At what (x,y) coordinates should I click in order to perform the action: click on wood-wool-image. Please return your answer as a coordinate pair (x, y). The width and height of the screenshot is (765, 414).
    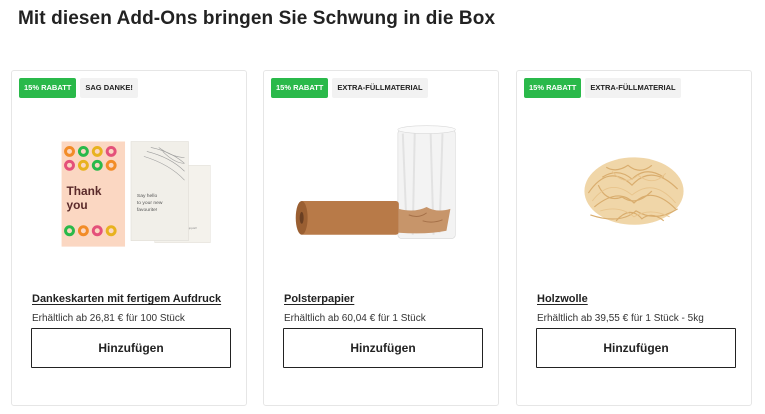
    Looking at the image, I should click on (634, 201).